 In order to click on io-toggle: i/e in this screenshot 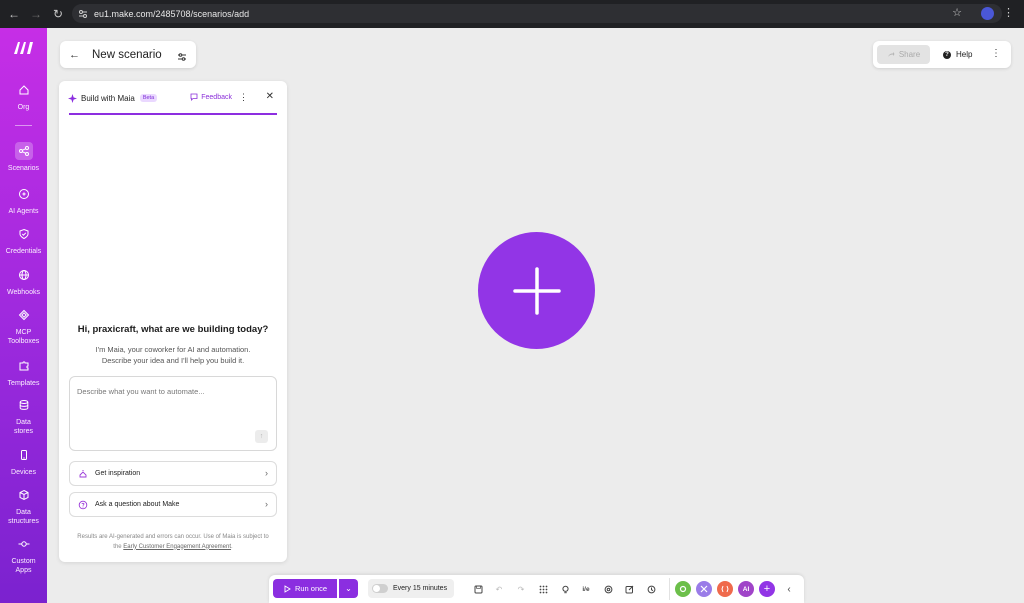, I will do `click(586, 589)`.